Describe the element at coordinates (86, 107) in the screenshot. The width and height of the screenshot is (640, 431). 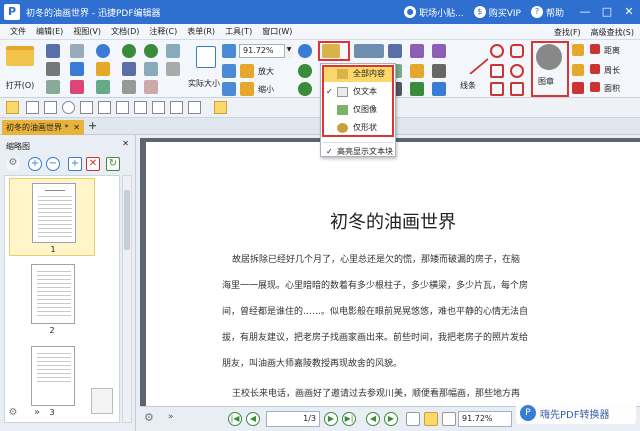
I see `combo-field-icon` at that location.